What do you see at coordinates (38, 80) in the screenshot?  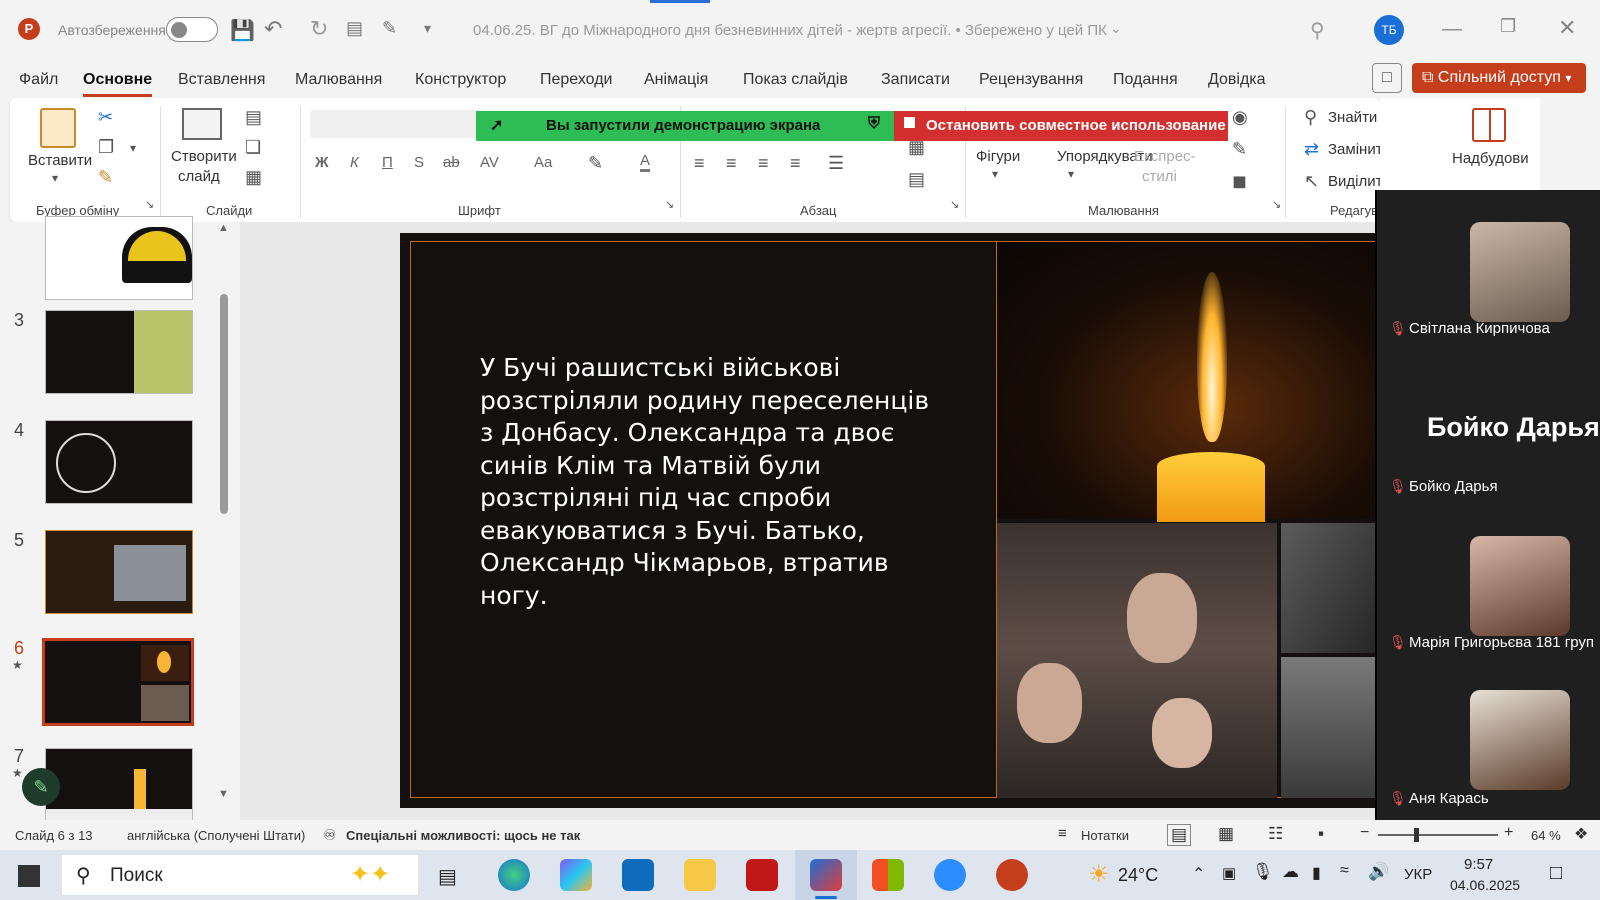 I see `tab-file: Файл` at bounding box center [38, 80].